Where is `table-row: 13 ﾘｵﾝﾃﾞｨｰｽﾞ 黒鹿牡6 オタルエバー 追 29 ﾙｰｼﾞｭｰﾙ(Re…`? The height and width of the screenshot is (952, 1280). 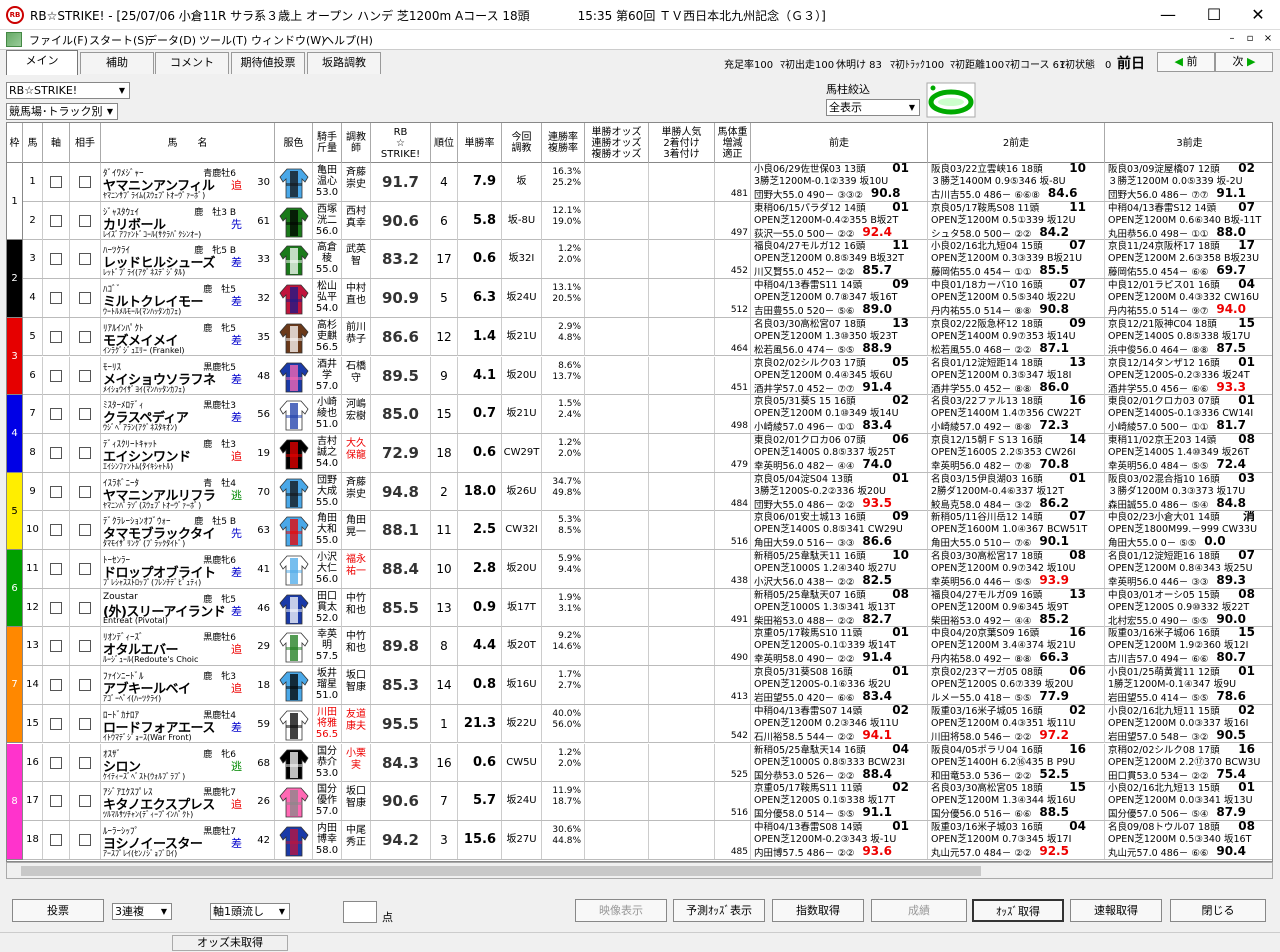
table-row: 13 ﾘｵﾝﾃﾞｨｰｽﾞ 黒鹿牡6 オタルエバー 追 29 ﾙｰｼﾞｭｰﾙ(Re… is located at coordinates (639, 647).